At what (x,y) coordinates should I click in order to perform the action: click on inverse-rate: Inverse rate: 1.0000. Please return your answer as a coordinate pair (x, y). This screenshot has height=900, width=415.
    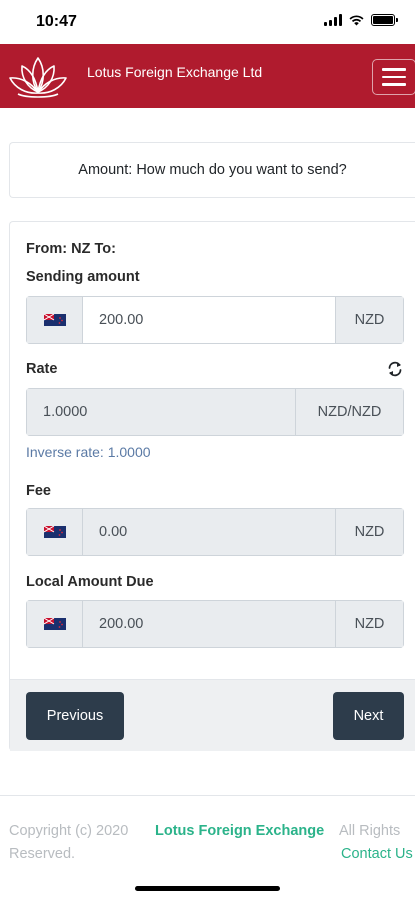
    Looking at the image, I should click on (88, 452).